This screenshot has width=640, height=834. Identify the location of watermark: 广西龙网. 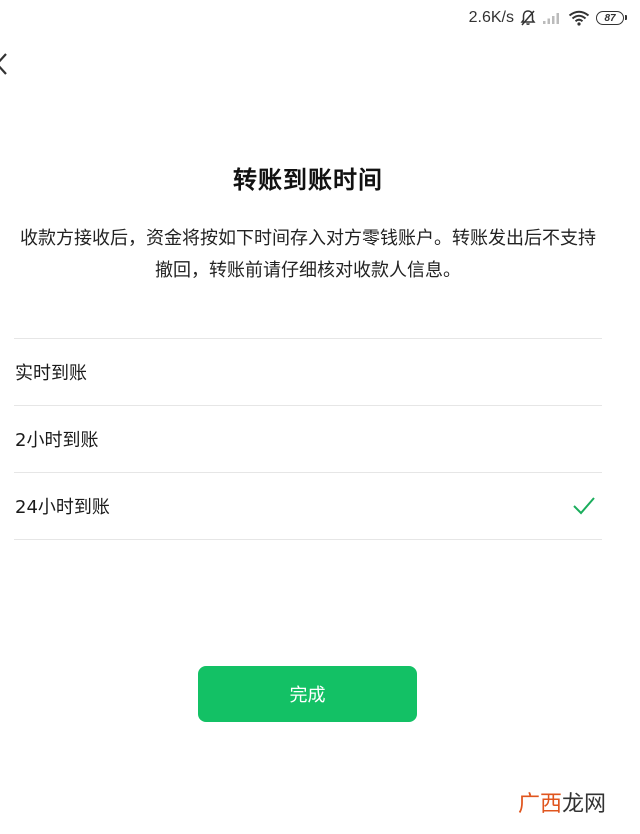
(562, 802).